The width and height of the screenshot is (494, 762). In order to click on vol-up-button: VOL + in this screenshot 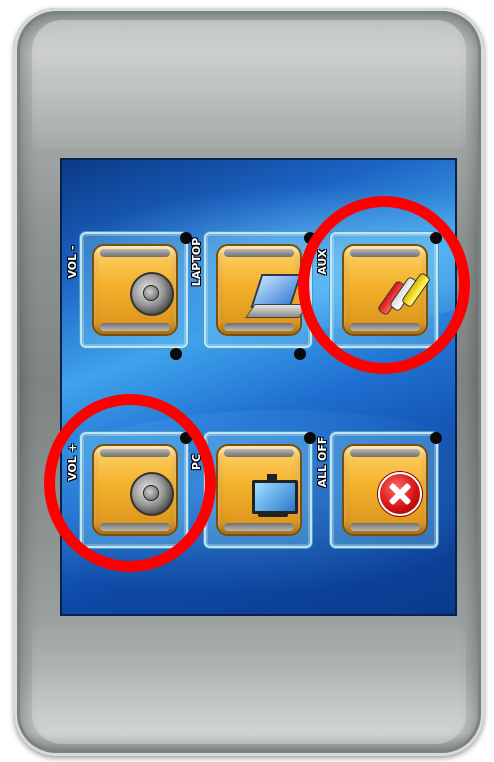, I will do `click(129, 490)`.